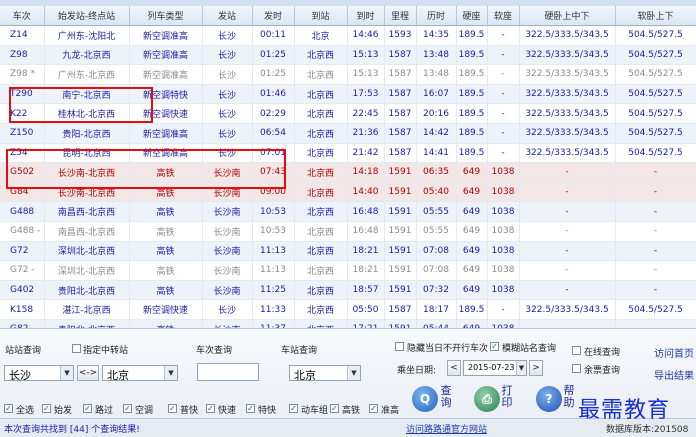 This screenshot has width=696, height=437. What do you see at coordinates (536, 368) in the screenshot?
I see `date-next-button: >` at bounding box center [536, 368].